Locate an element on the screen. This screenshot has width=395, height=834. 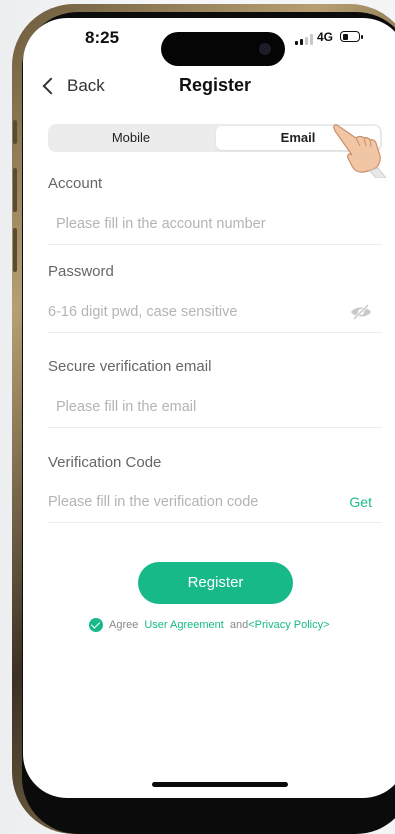
mute-switch is located at coordinates (15, 132).